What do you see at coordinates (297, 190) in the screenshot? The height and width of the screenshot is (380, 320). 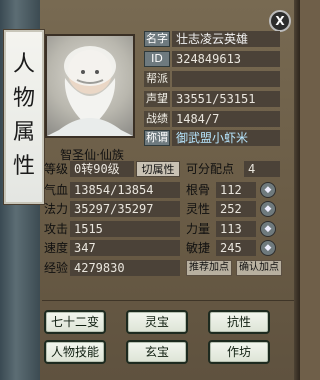 I see `right-border` at bounding box center [297, 190].